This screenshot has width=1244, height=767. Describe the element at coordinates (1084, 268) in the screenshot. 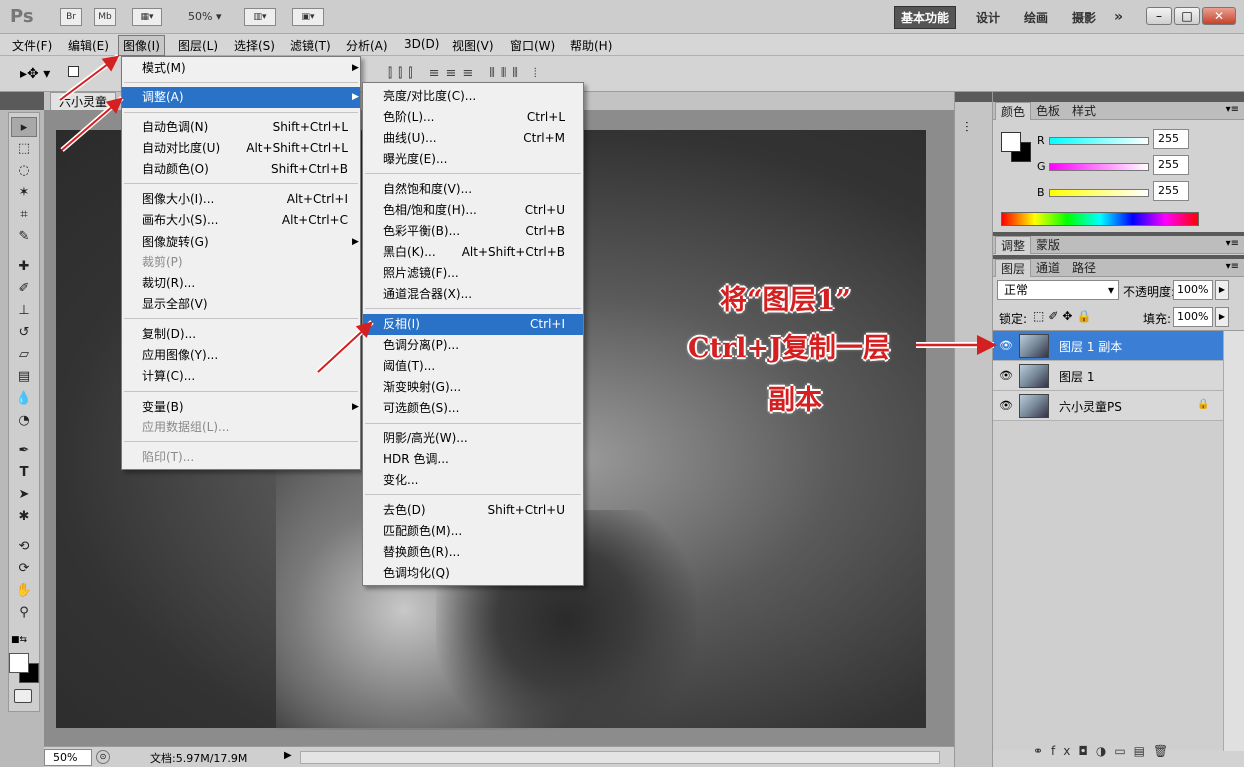

I see `tab-paths: 路径` at that location.